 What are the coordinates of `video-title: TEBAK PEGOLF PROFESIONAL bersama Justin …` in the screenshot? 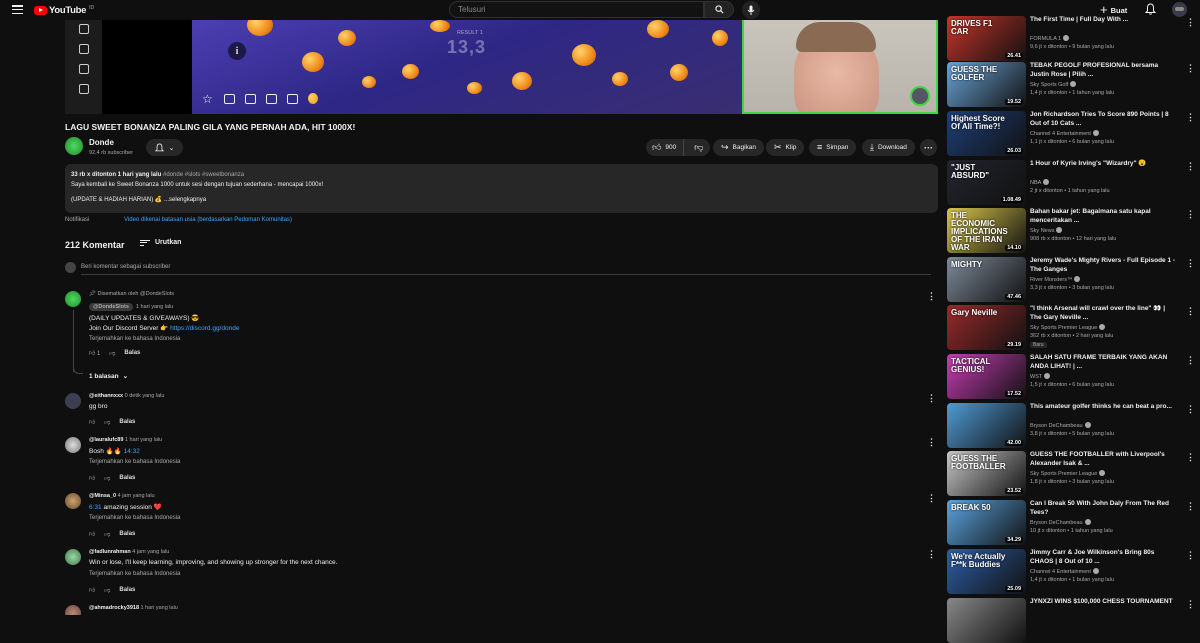 It's located at (1103, 70).